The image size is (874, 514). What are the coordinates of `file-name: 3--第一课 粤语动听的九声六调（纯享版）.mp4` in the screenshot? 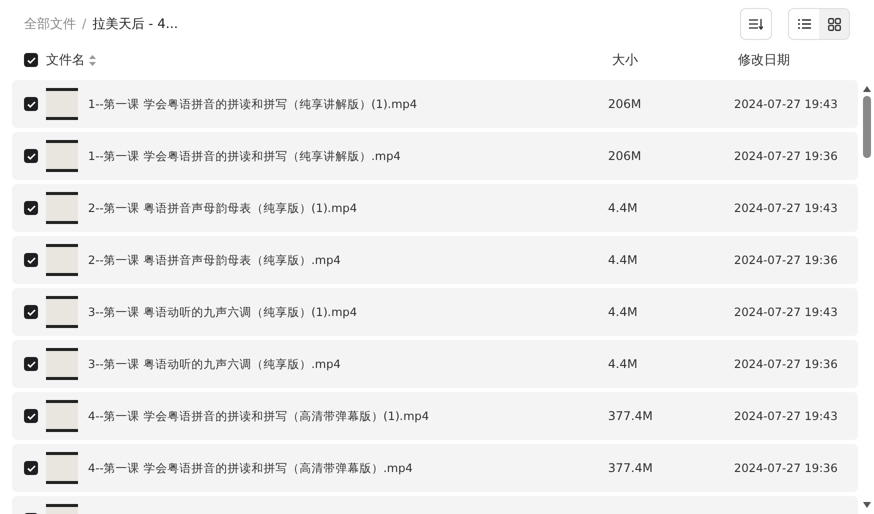 It's located at (215, 364).